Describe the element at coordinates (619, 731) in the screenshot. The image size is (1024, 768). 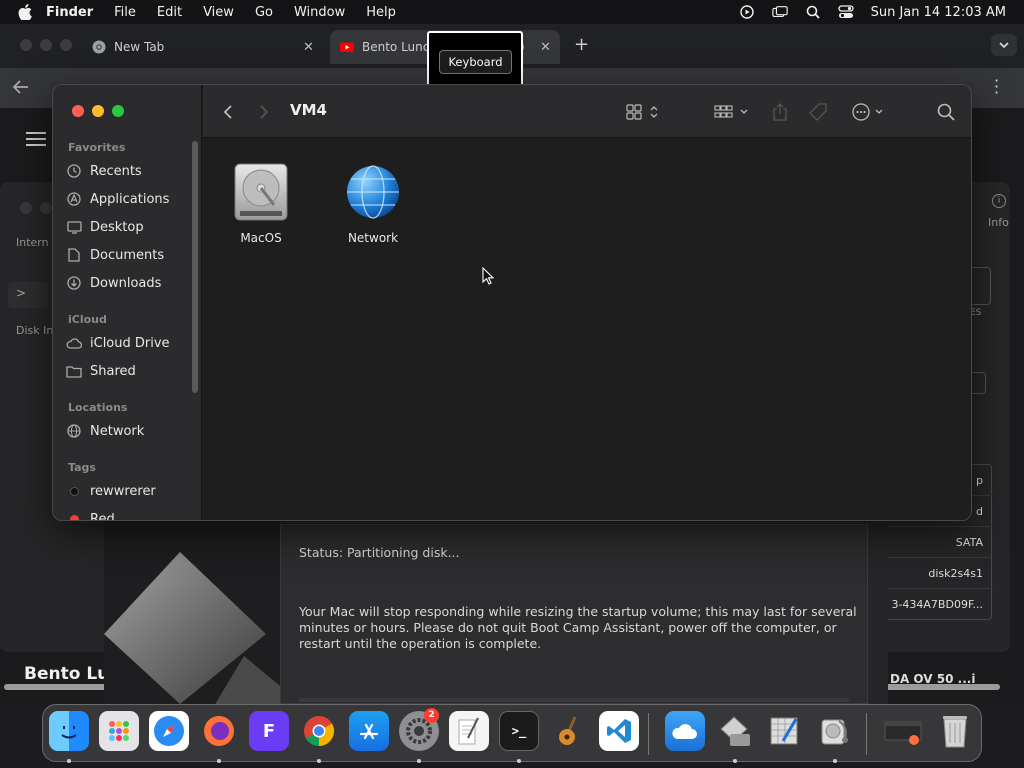
I see `vscode-icon` at that location.